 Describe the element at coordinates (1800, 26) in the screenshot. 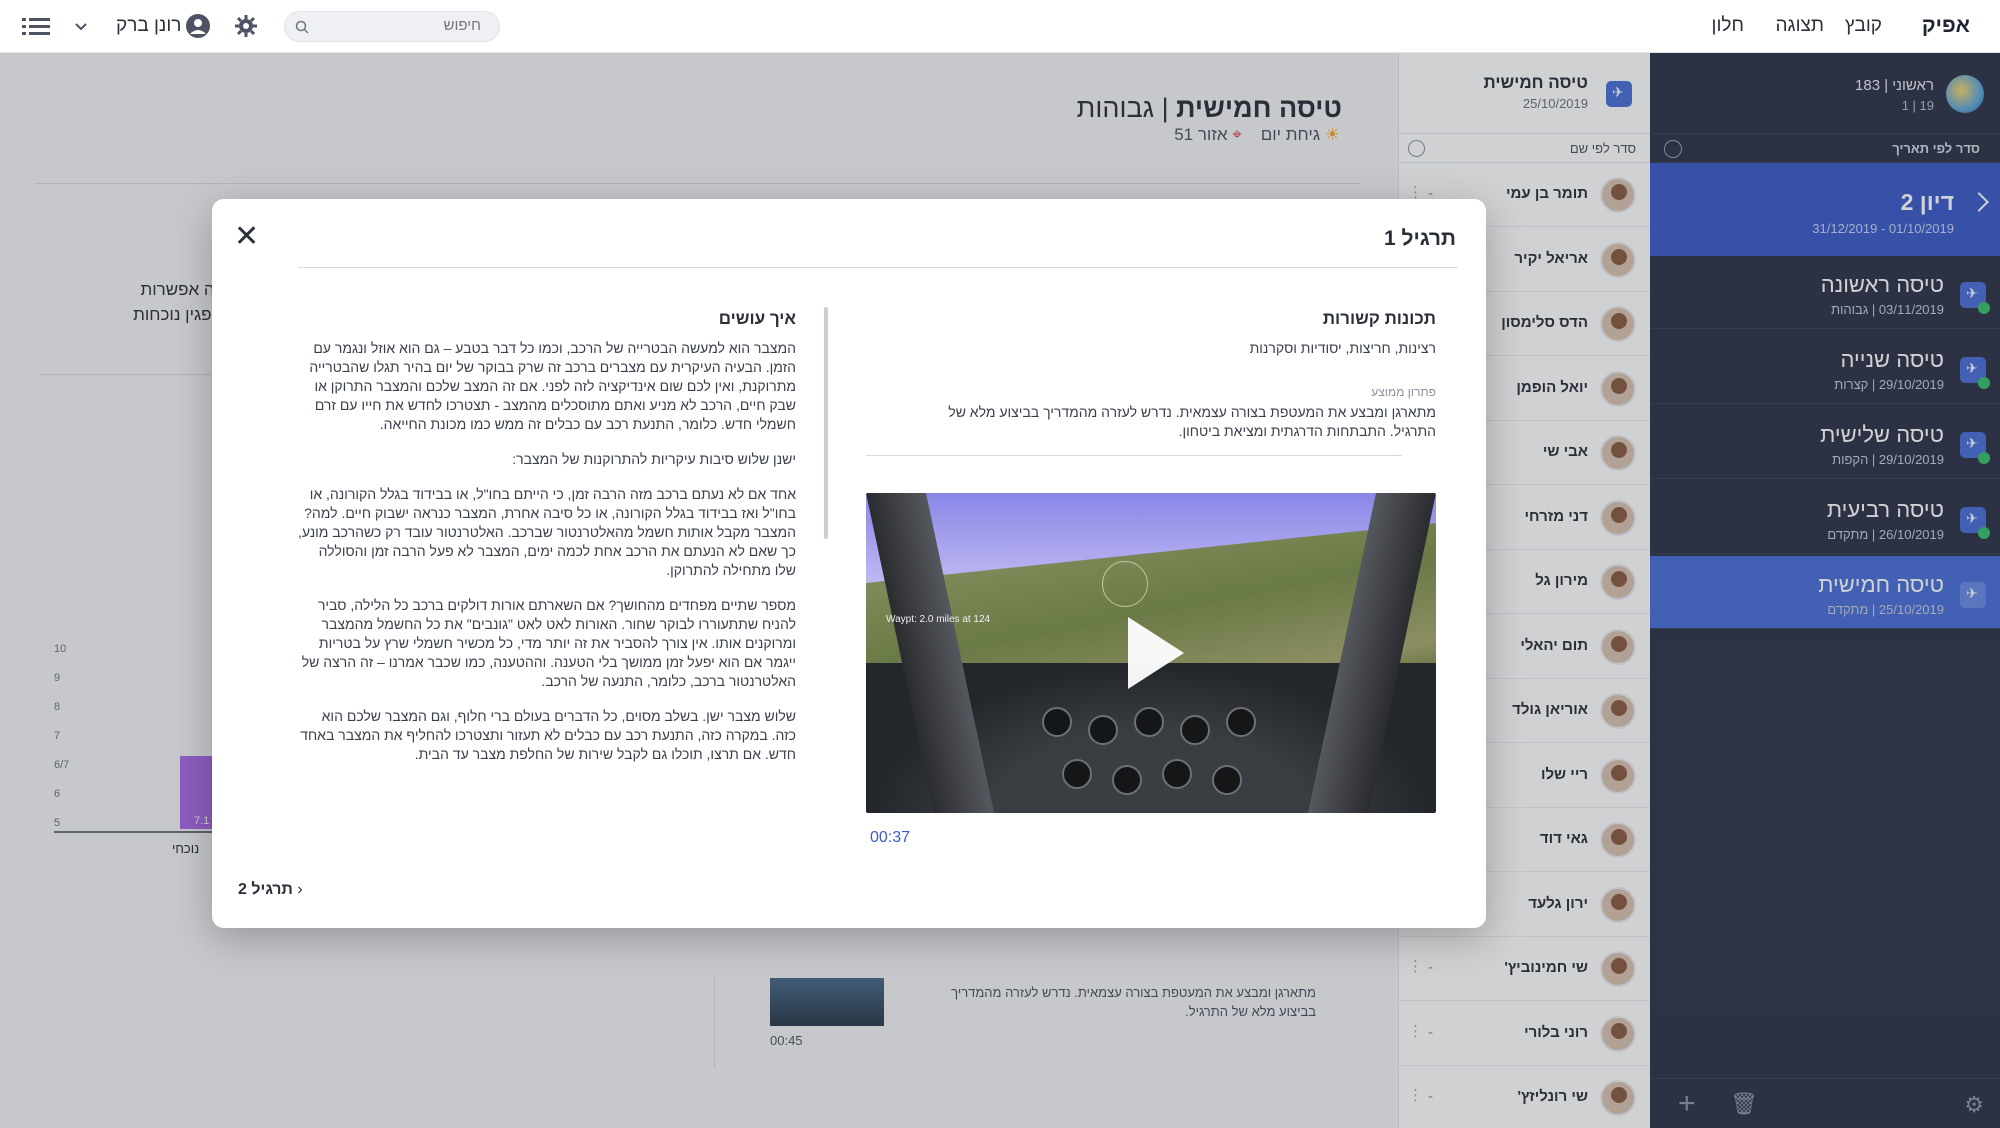

I see `menu-view: תצוגה` at that location.